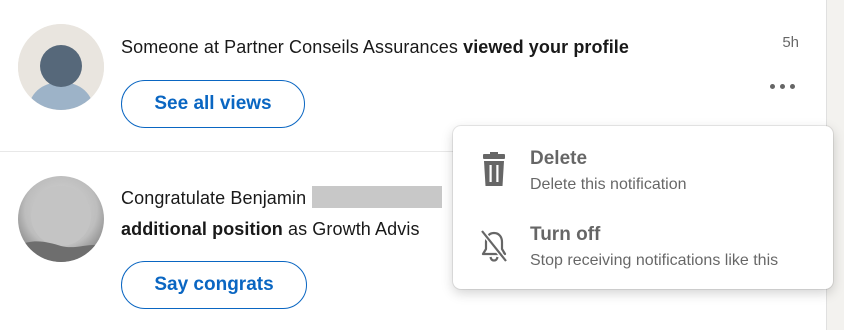 The width and height of the screenshot is (844, 330). I want to click on notification-timestamp: 5h, so click(790, 42).